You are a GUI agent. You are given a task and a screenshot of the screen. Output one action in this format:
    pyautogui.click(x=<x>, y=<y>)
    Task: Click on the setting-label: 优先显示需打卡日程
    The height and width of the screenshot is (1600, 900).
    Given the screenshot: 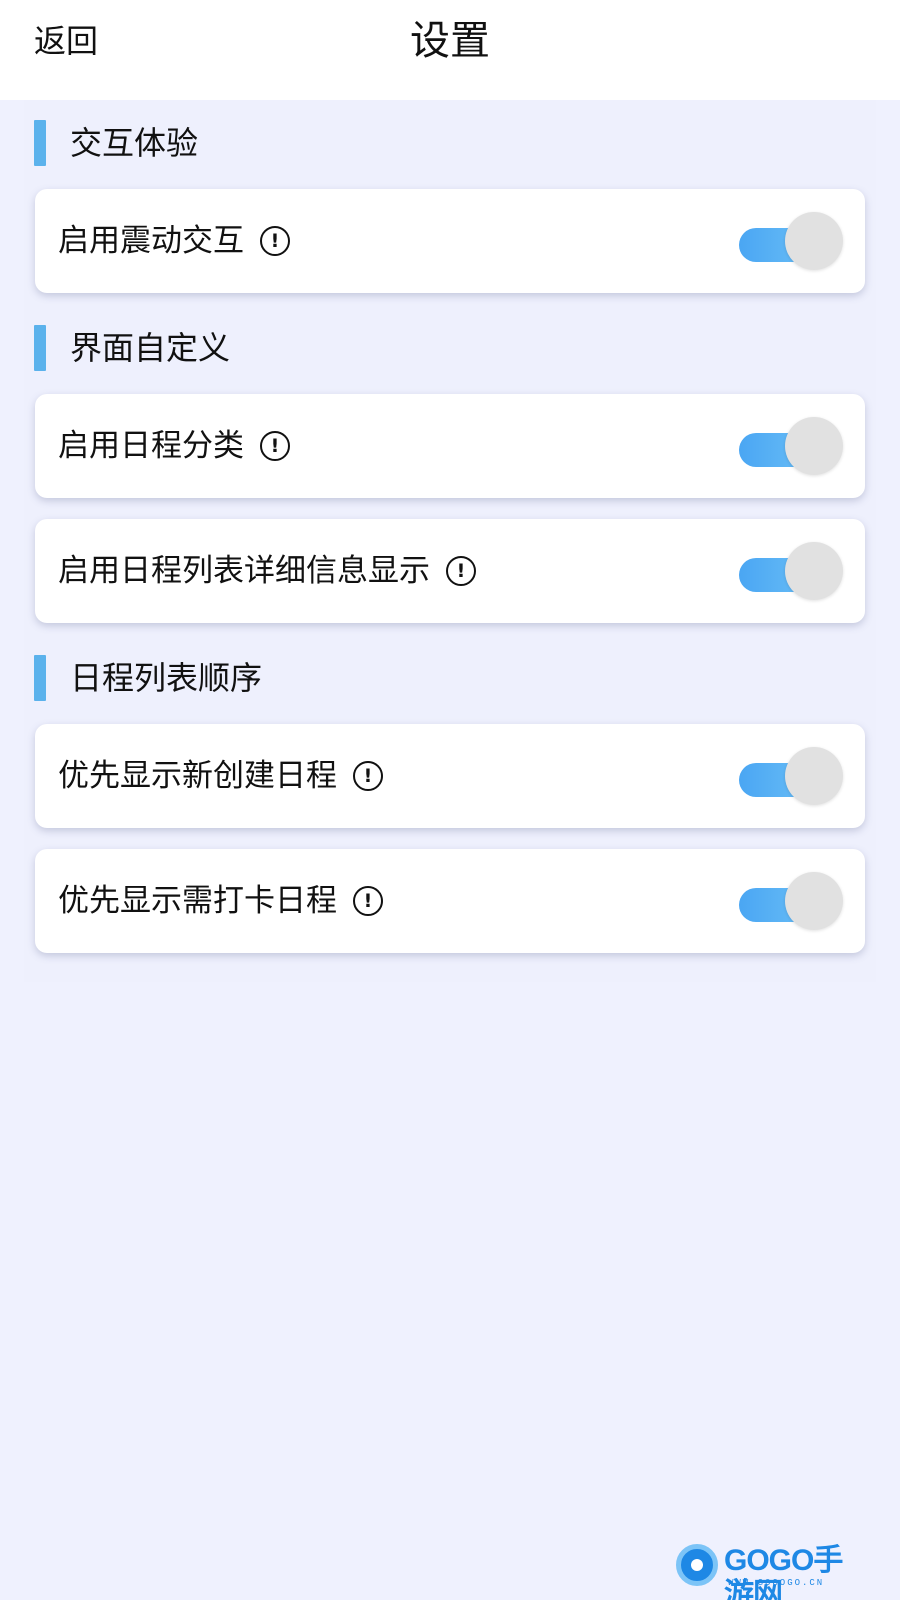 What is the action you would take?
    pyautogui.click(x=197, y=901)
    